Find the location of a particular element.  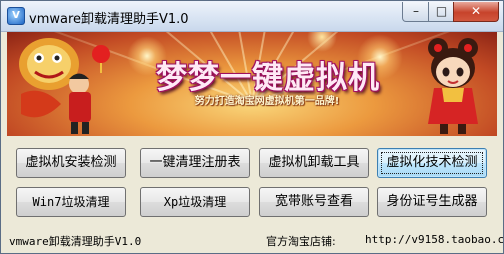

win7-junk-clean-button: Win7垃圾清理 is located at coordinates (71, 202).